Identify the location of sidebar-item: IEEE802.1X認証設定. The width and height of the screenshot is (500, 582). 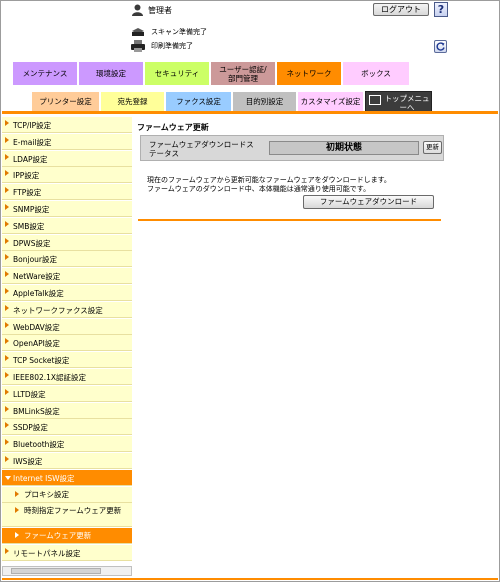
(67, 377).